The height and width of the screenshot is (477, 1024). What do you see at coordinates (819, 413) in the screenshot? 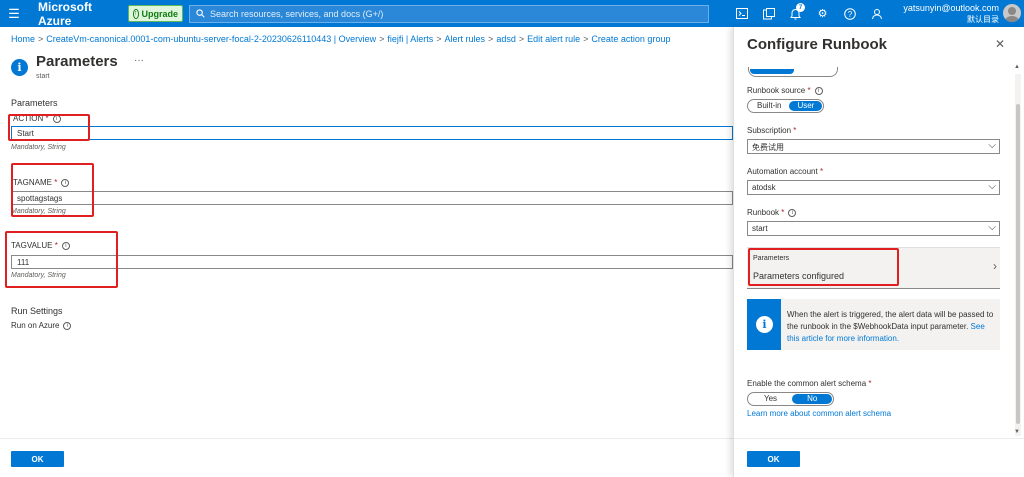
I see `common-schema-link: Learn more about common alert schema` at bounding box center [819, 413].